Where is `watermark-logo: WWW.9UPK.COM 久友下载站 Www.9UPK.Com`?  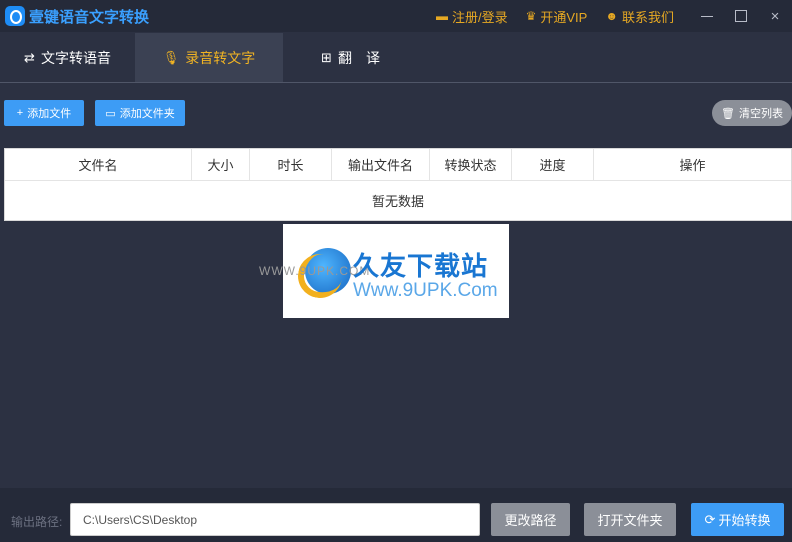
watermark-logo: WWW.9UPK.COM 久友下载站 Www.9UPK.Com is located at coordinates (384, 271).